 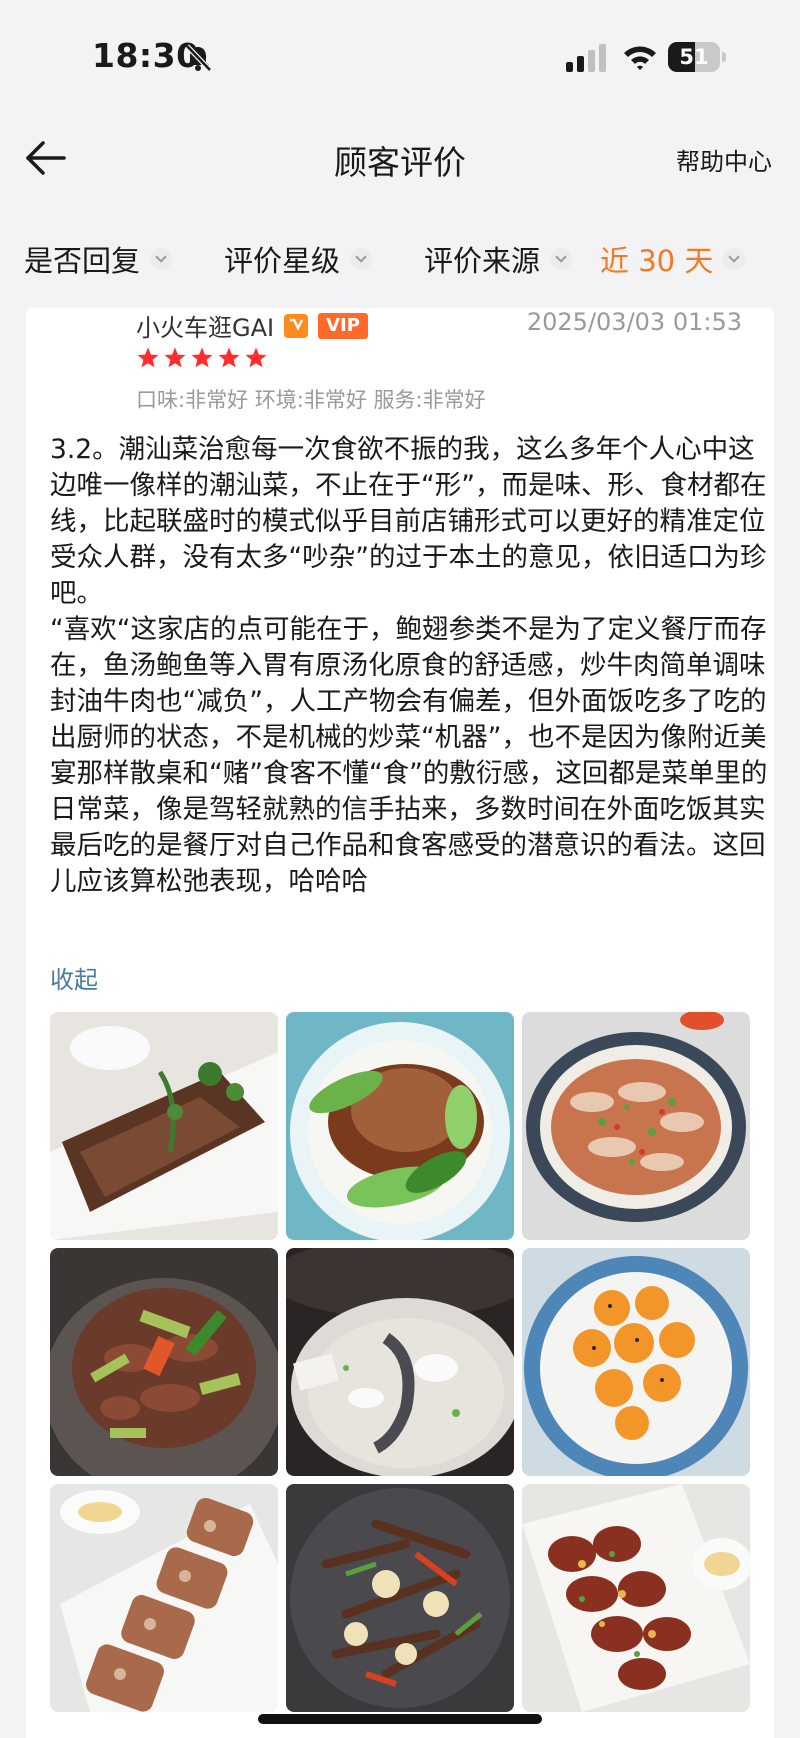 I want to click on marinated-crab-photo, so click(x=636, y=1126).